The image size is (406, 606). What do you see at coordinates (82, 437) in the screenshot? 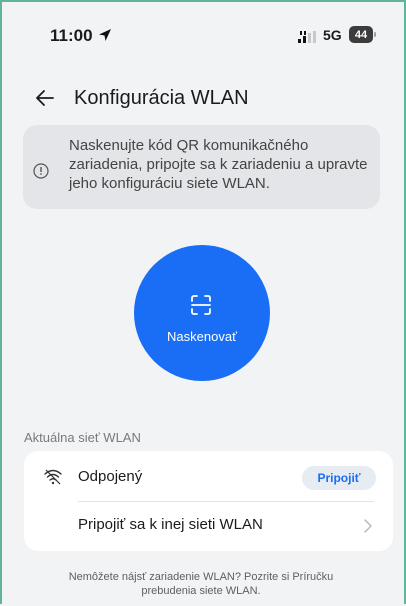
I see `section-label-current-wlan: Aktuálna sieť WLAN` at bounding box center [82, 437].